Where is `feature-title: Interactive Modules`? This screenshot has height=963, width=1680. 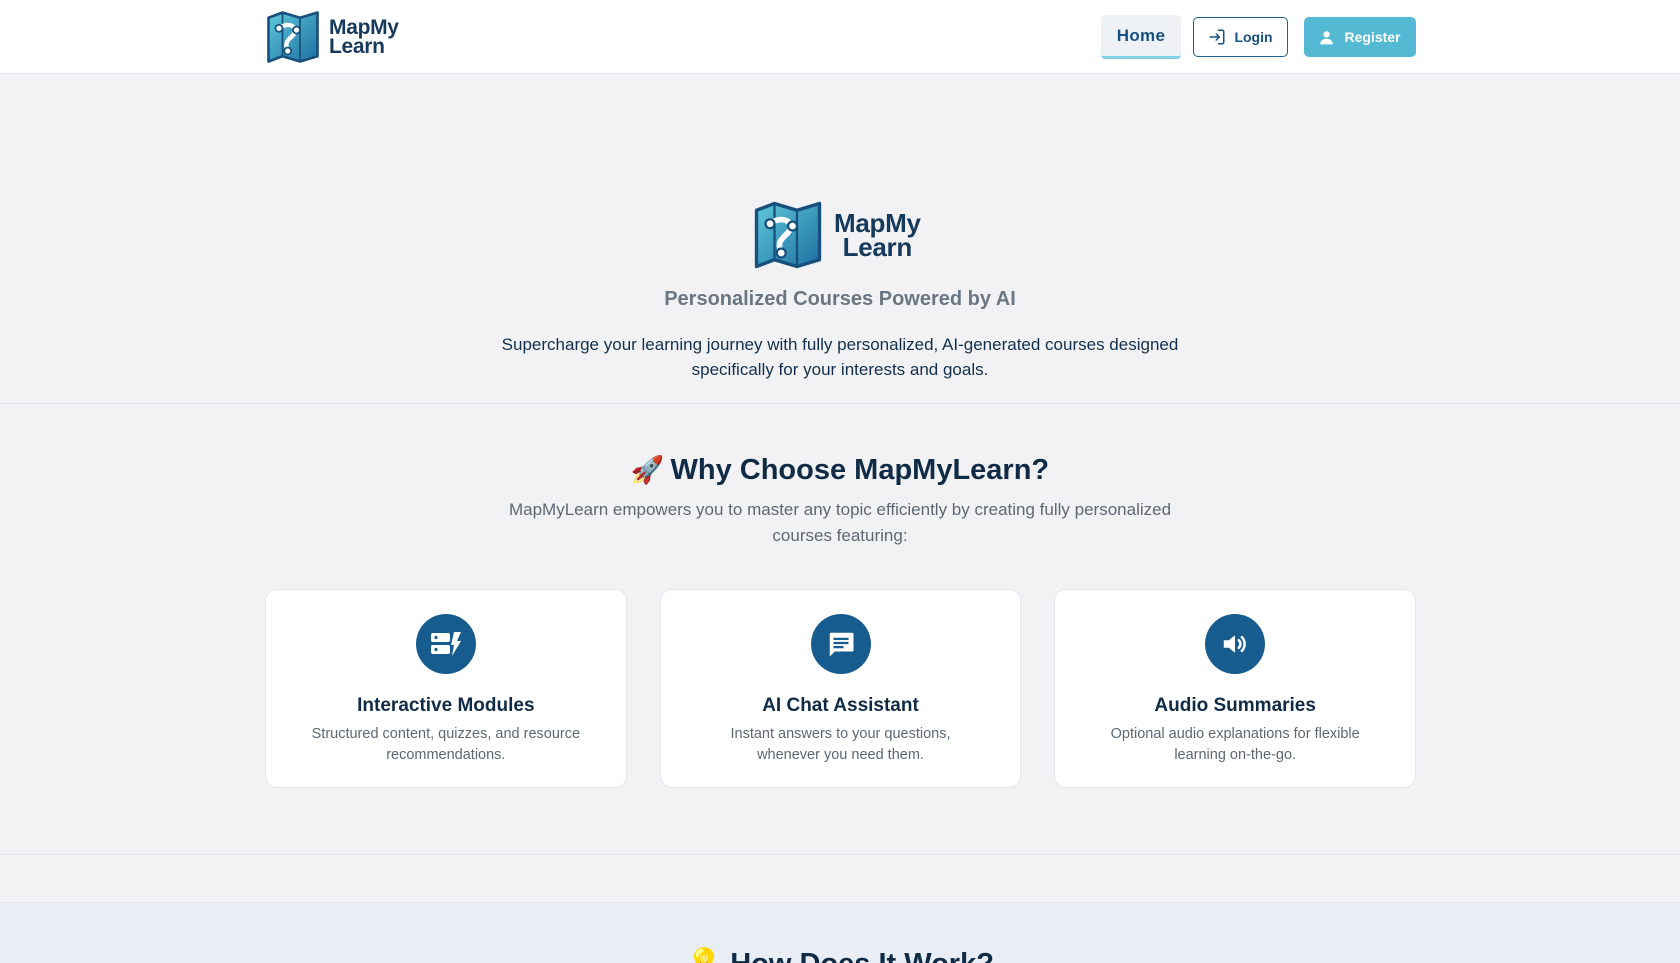 feature-title: Interactive Modules is located at coordinates (446, 705).